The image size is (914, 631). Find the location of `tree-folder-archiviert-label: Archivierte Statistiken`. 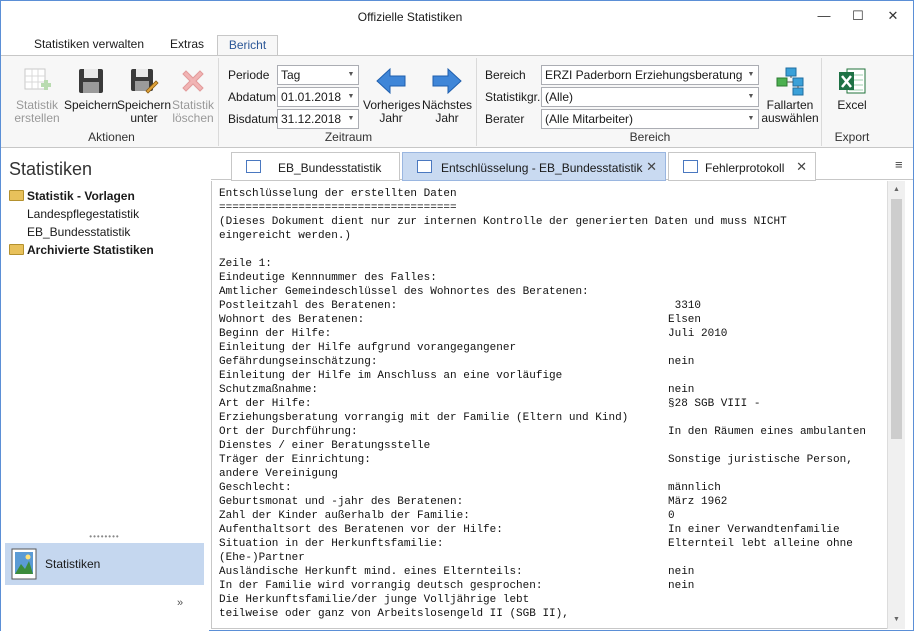

tree-folder-archiviert-label: Archivierte Statistiken is located at coordinates (90, 250).